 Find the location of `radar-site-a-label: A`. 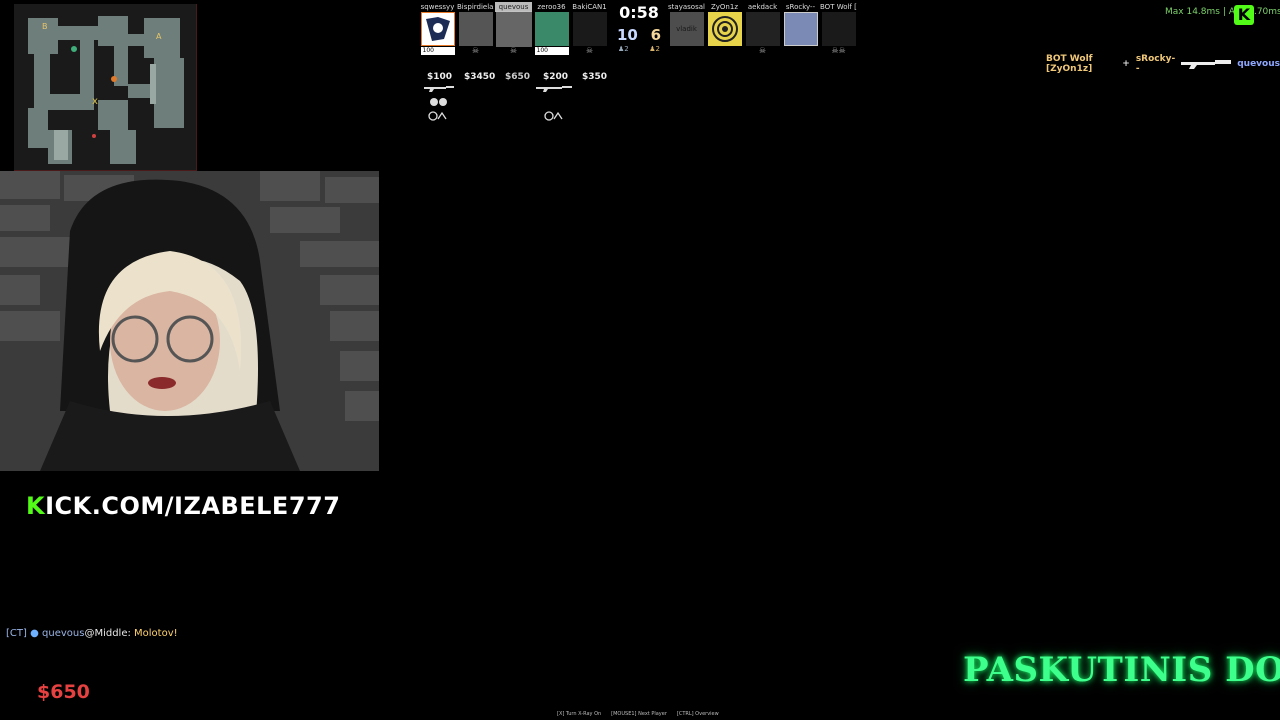

radar-site-a-label: A is located at coordinates (159, 36).